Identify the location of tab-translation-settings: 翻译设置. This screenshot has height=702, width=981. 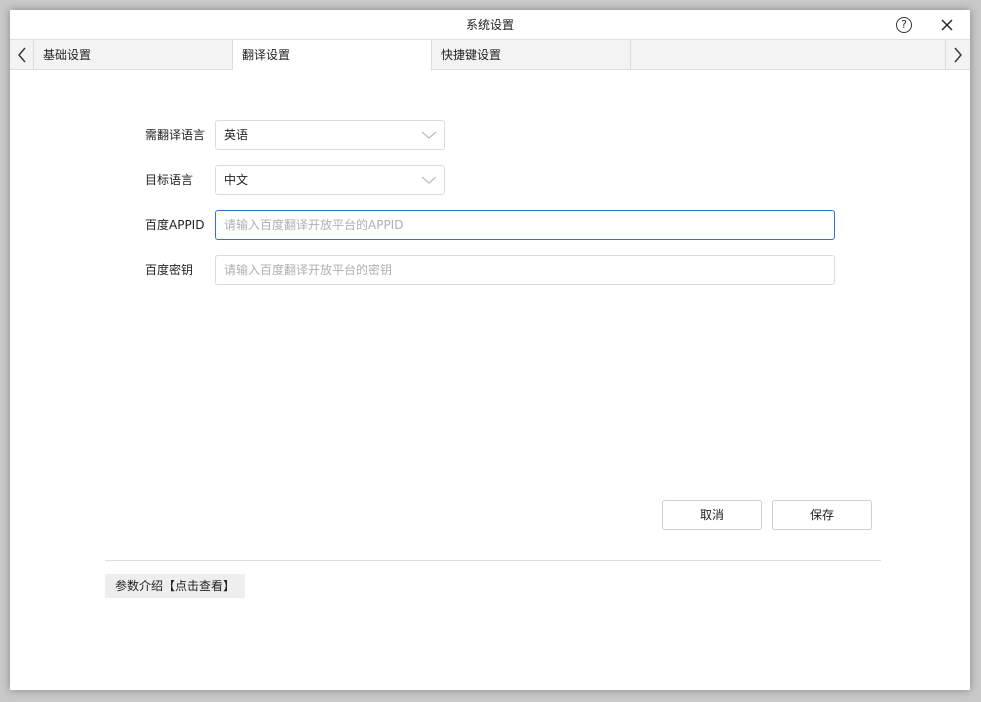
(332, 55).